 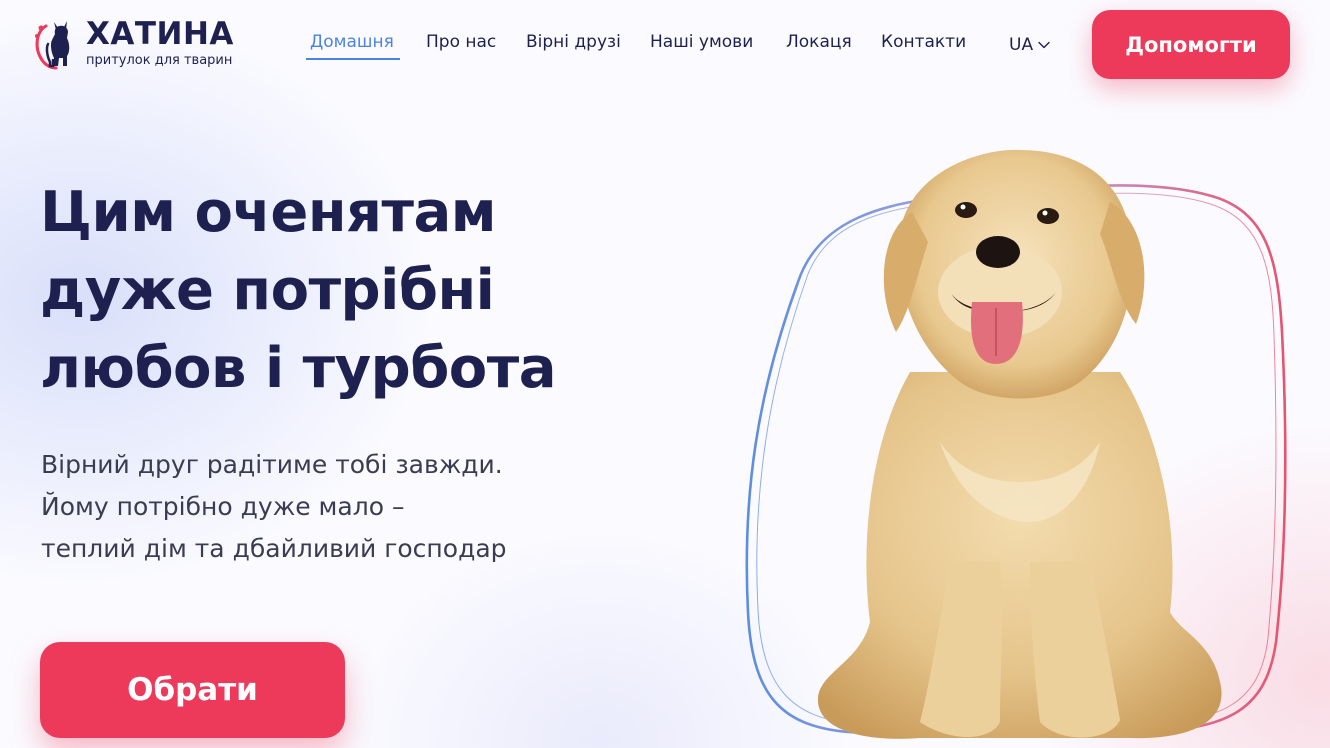 What do you see at coordinates (160, 34) in the screenshot?
I see `logo-title: ХАТИНА` at bounding box center [160, 34].